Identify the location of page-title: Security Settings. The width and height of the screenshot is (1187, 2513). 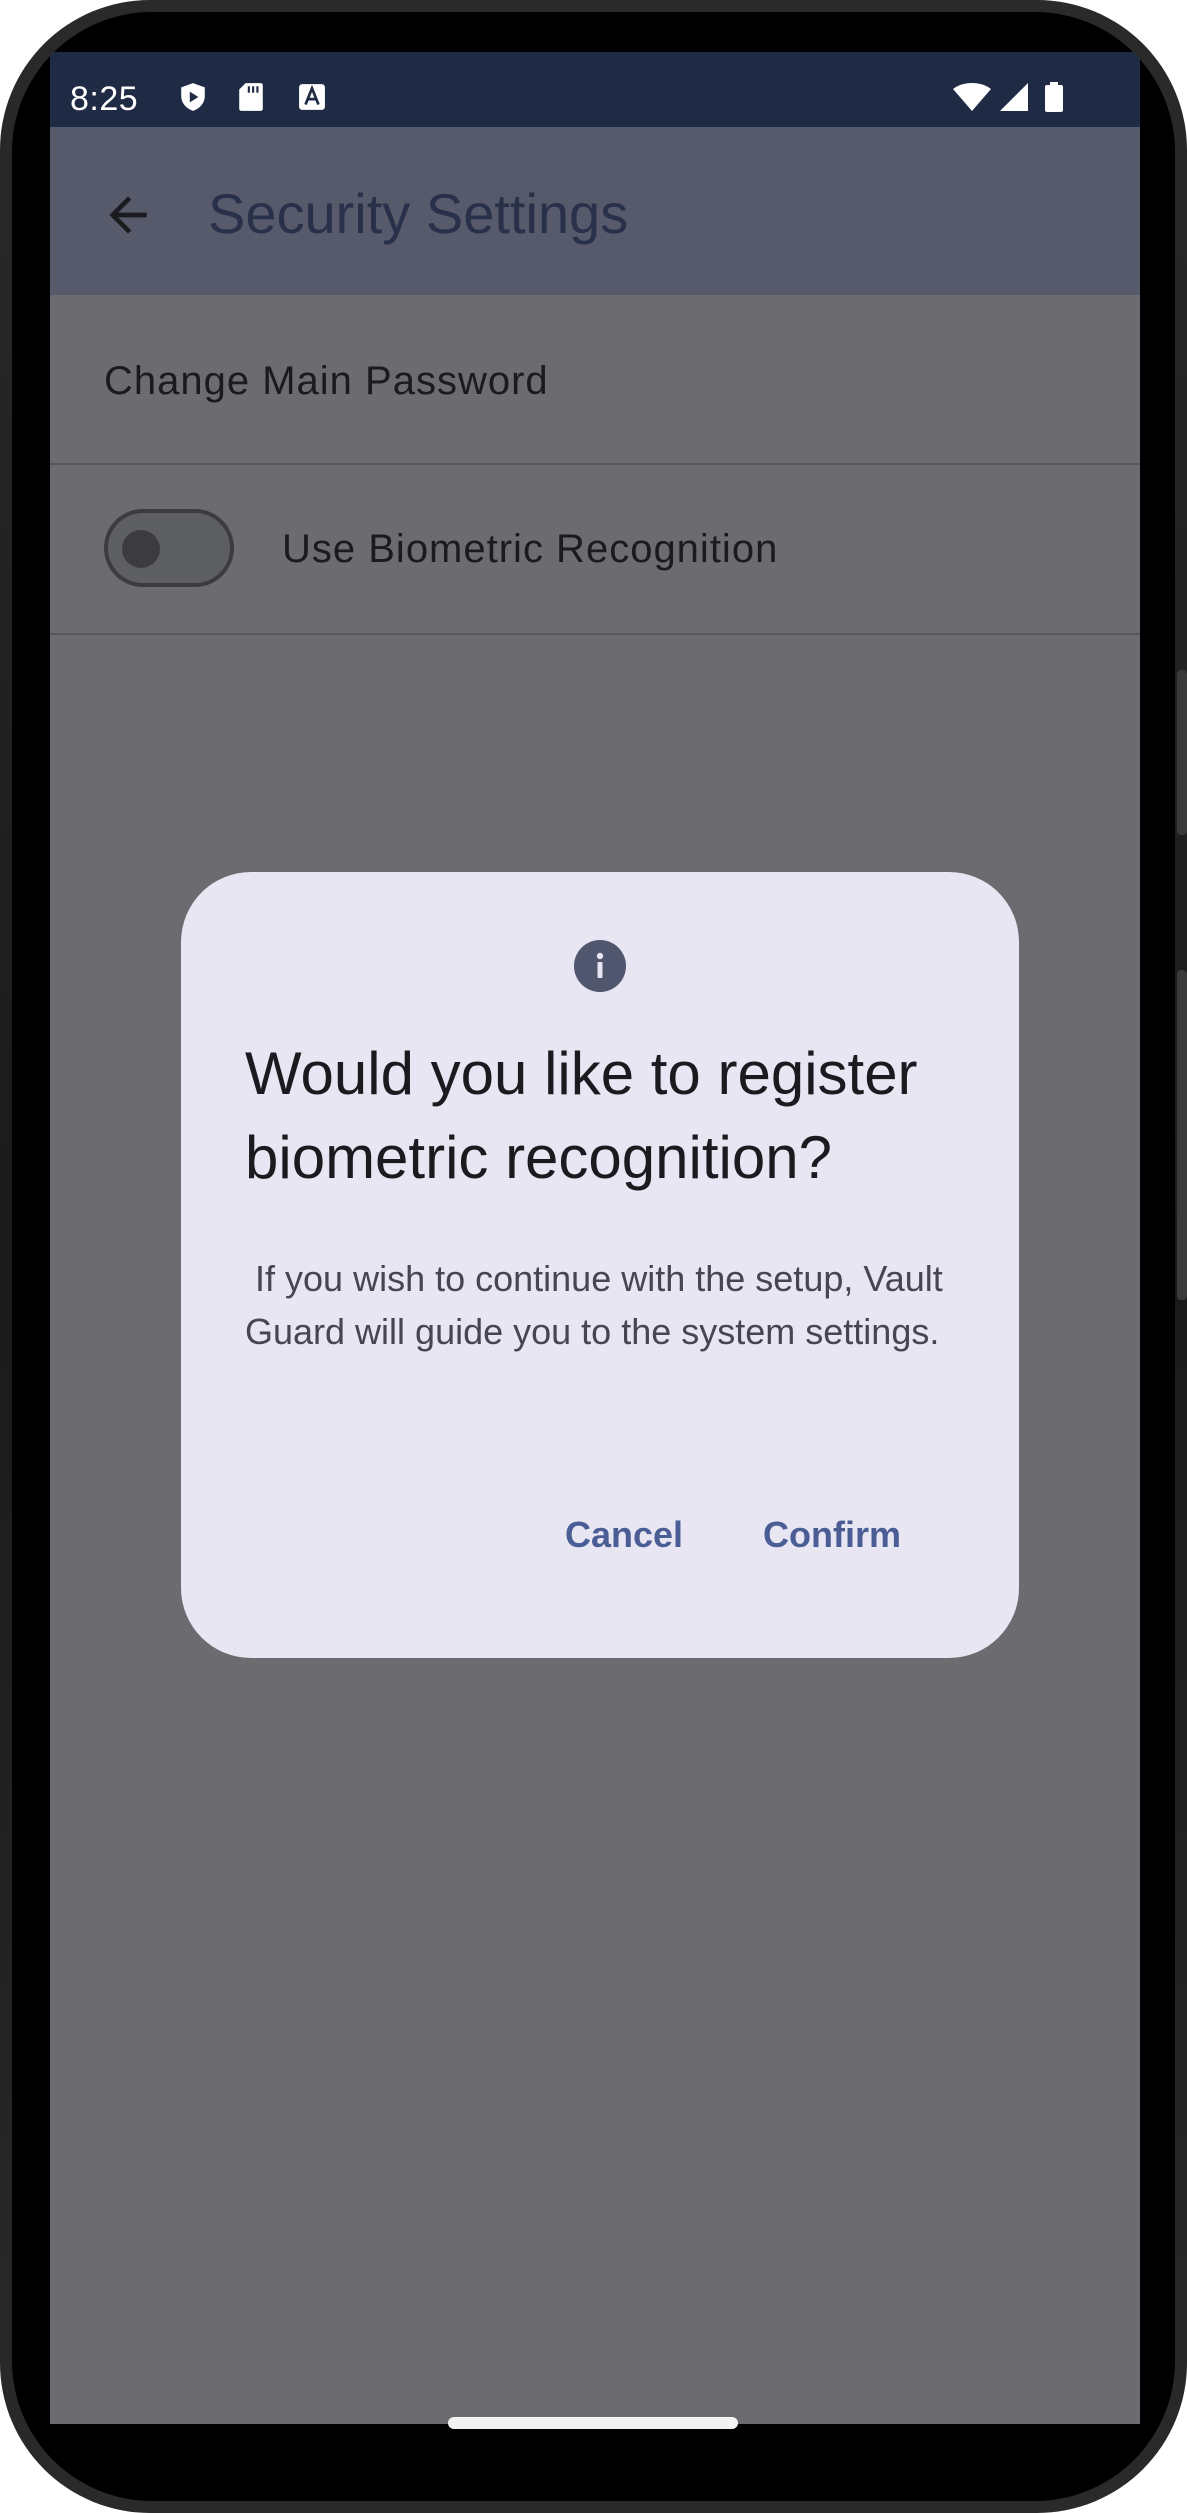
(418, 213).